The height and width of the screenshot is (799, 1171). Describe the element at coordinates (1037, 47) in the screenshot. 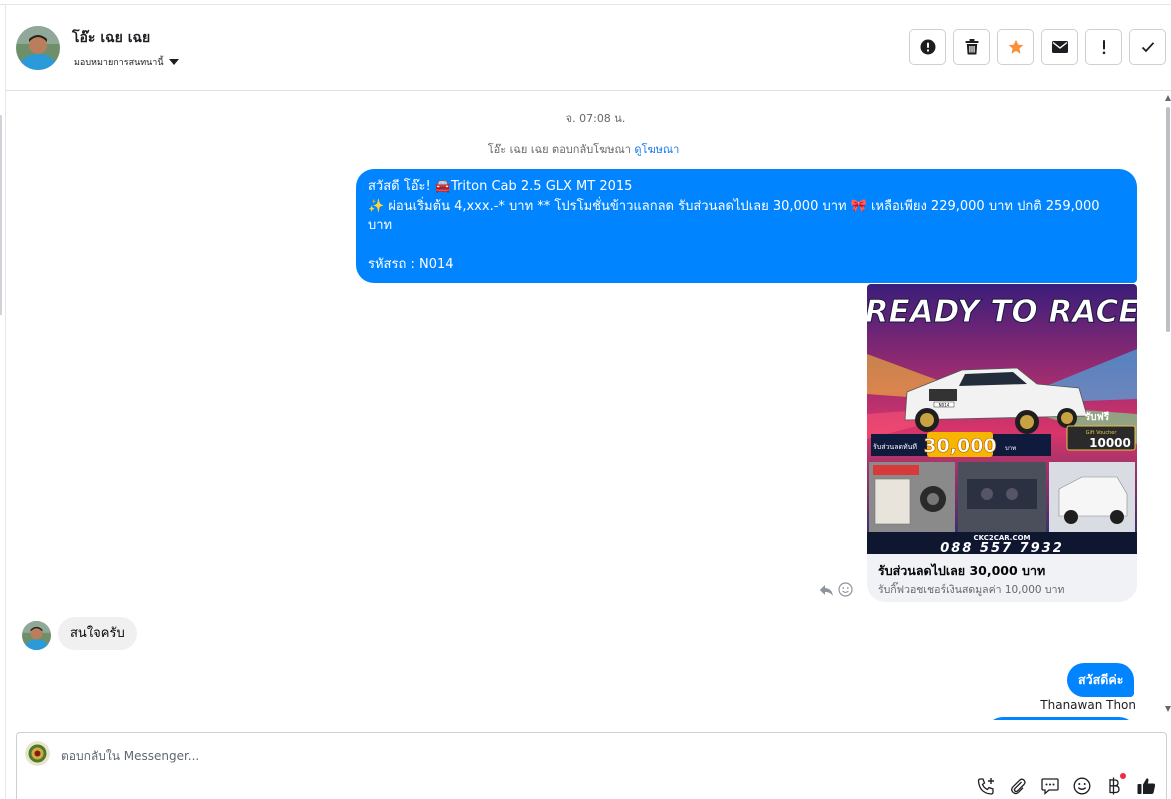

I see `header-toolbar` at that location.